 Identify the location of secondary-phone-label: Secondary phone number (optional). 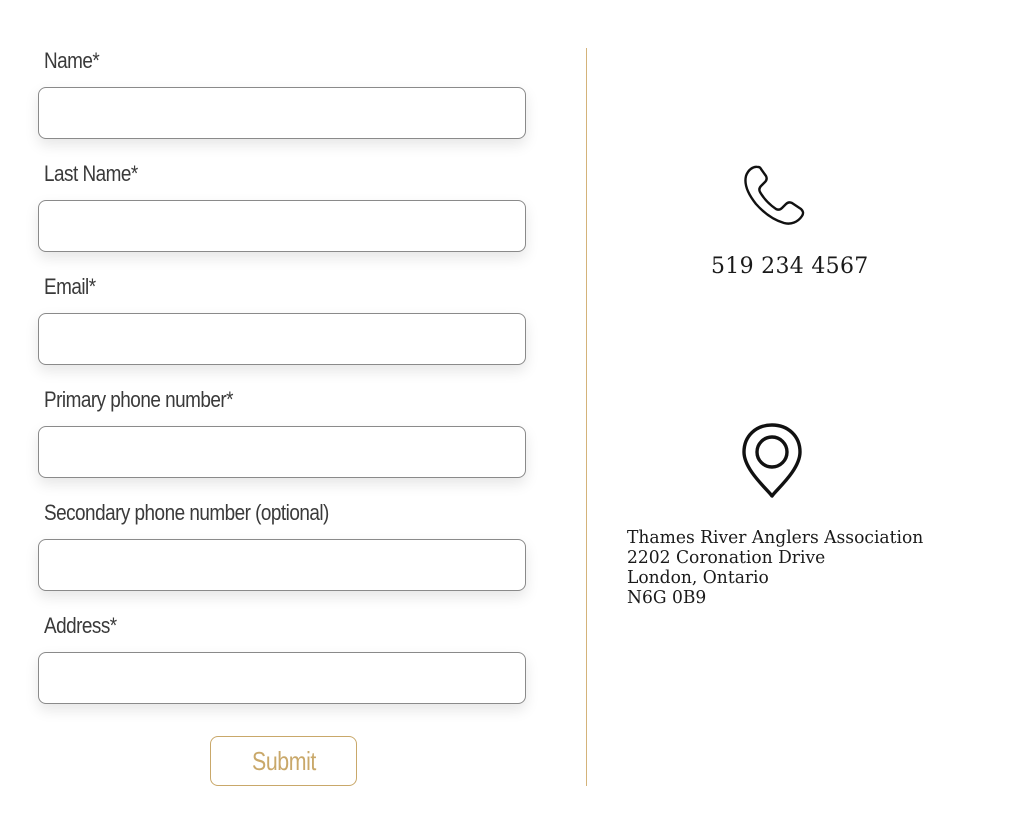
(186, 512).